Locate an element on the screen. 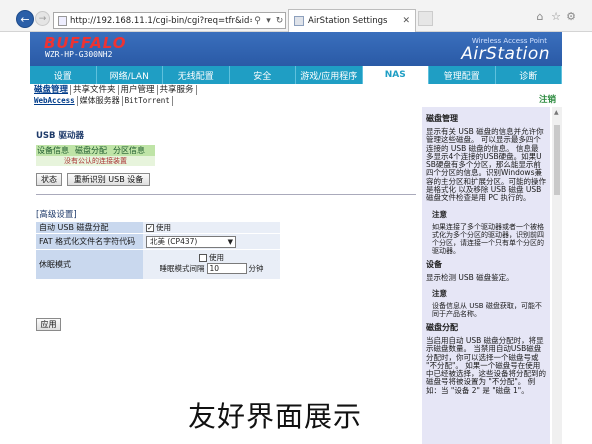 This screenshot has width=592, height=444. sleep-interval-input: 10 is located at coordinates (226, 268).